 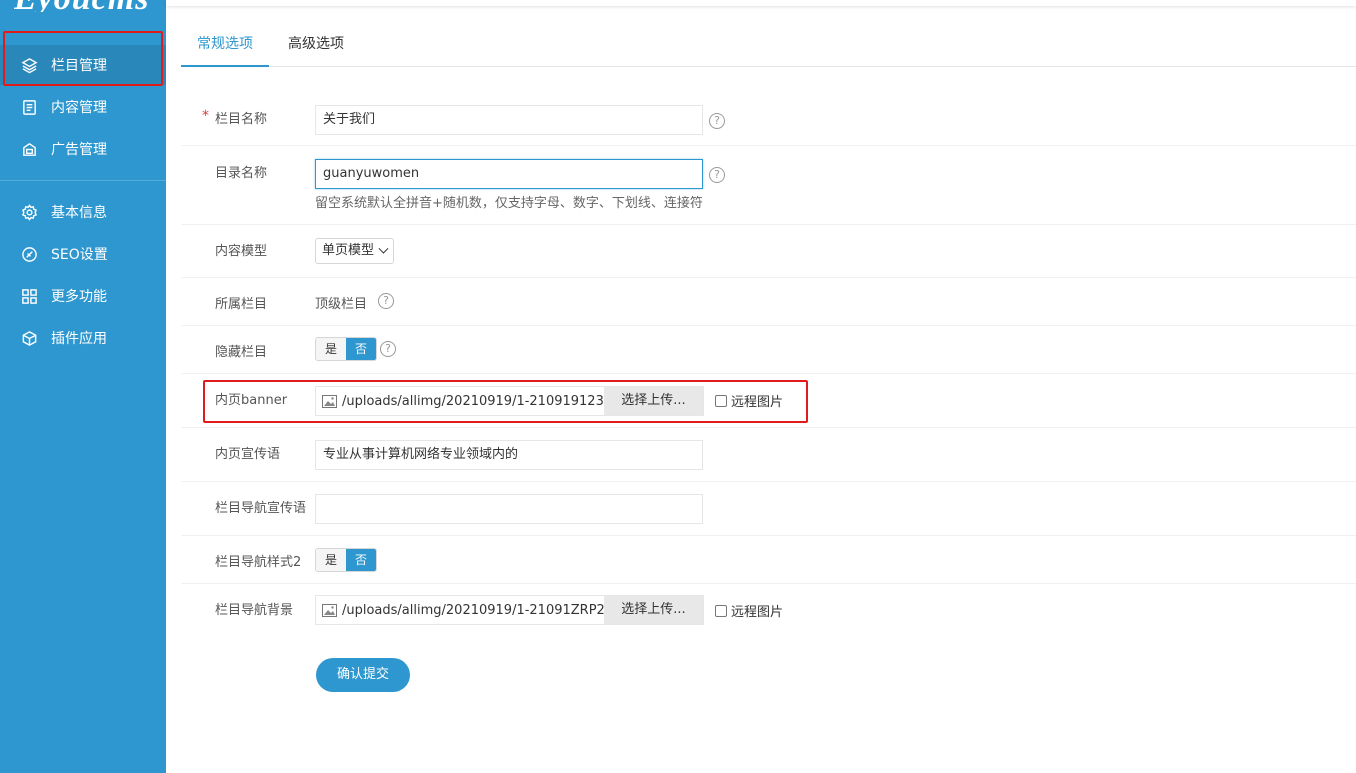 What do you see at coordinates (29, 107) in the screenshot?
I see `document-icon` at bounding box center [29, 107].